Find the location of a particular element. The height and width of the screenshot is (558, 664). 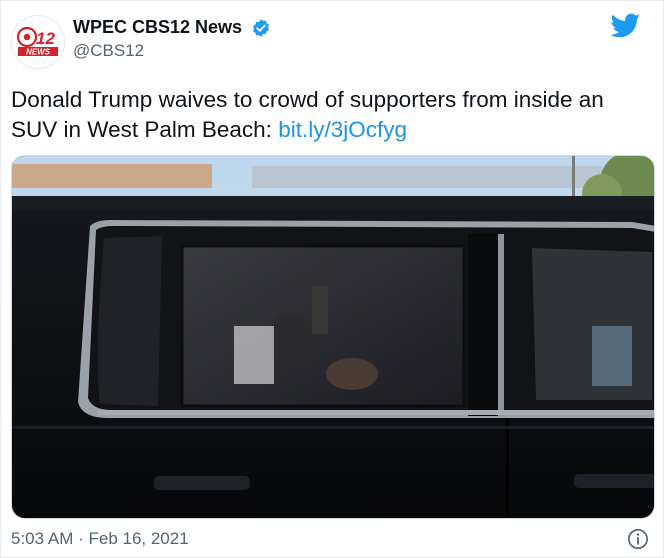

tweet-timestamp: 5:03 AM · Feb 16, 2021 is located at coordinates (100, 539).